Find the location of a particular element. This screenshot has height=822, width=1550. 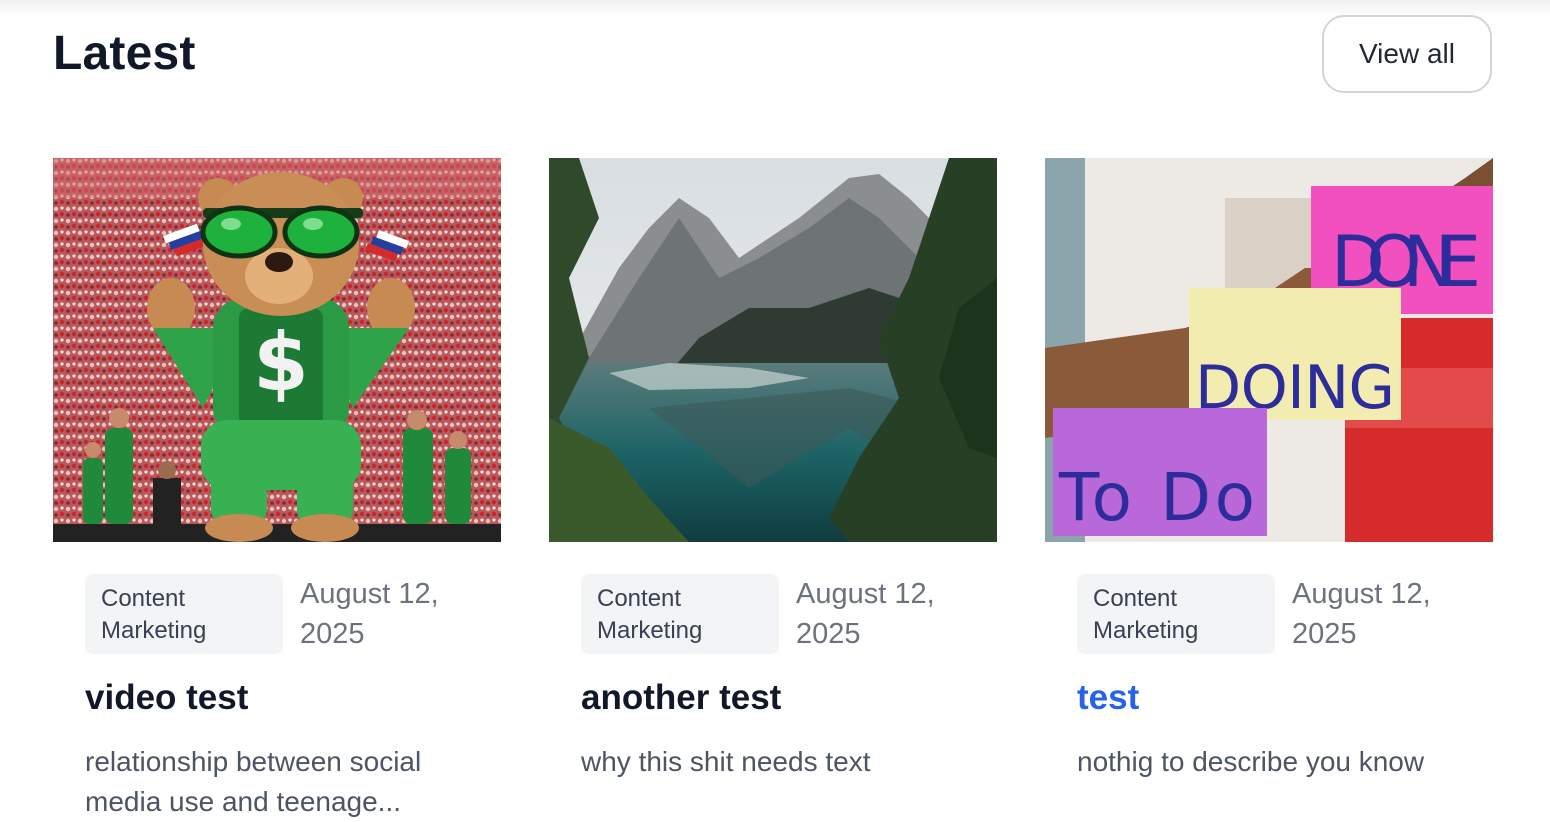

view-all-button: View all is located at coordinates (1407, 54).